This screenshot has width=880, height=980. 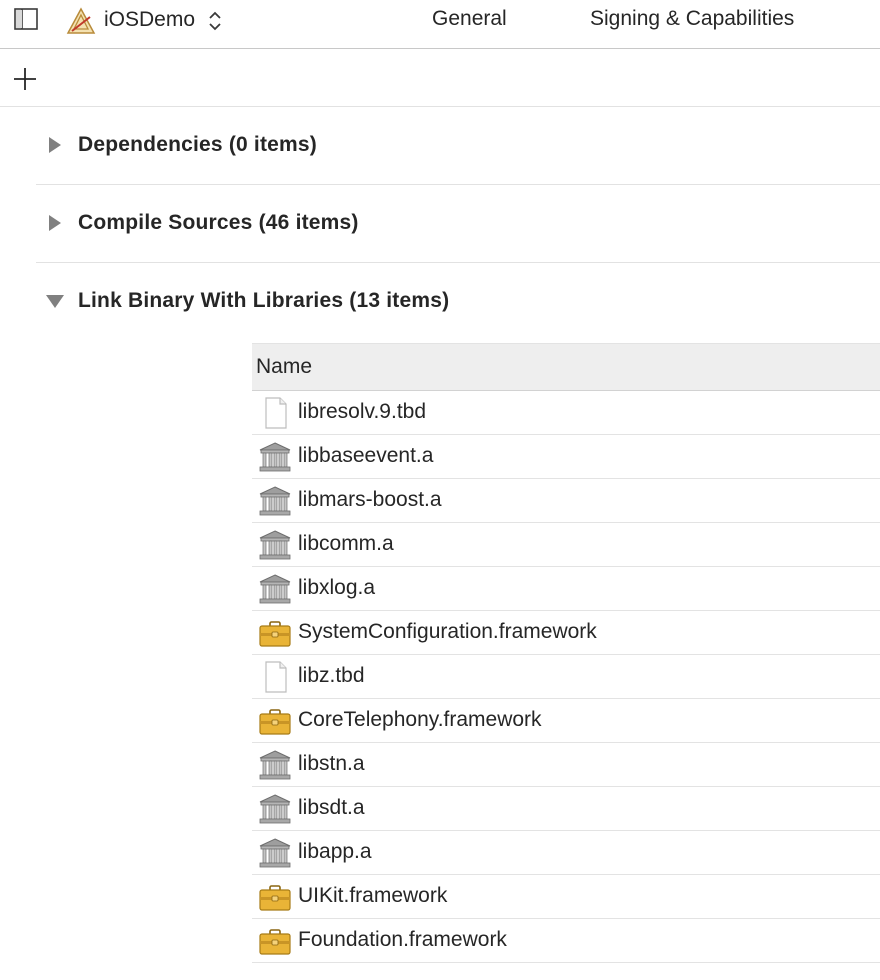 I want to click on table-row: UIKit.framework, so click(x=566, y=897).